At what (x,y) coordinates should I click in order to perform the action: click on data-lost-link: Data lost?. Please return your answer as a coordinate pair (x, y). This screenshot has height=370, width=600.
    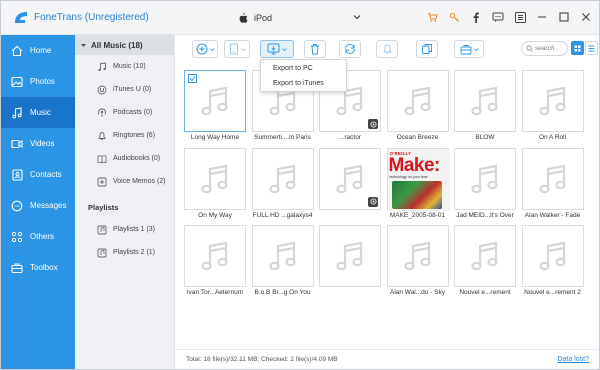
    Looking at the image, I should click on (573, 359).